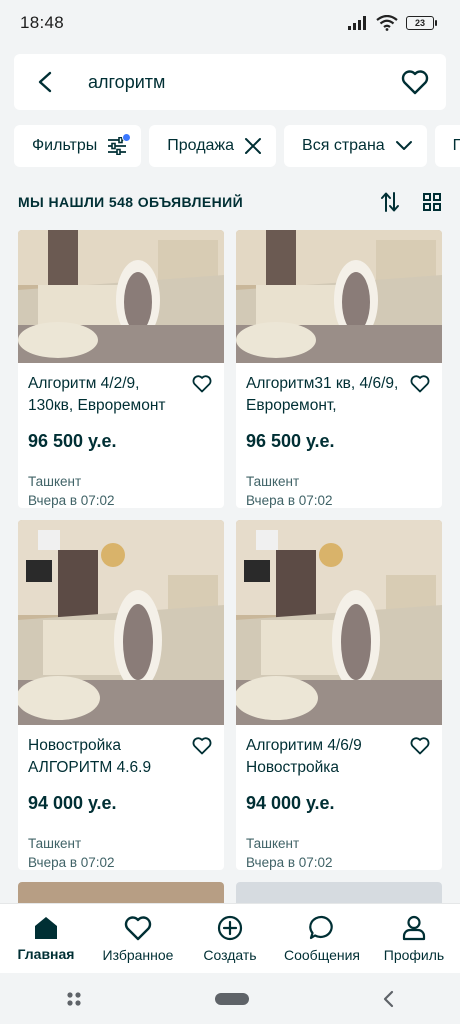 Image resolution: width=460 pixels, height=1024 pixels. I want to click on grid-view-icon, so click(432, 202).